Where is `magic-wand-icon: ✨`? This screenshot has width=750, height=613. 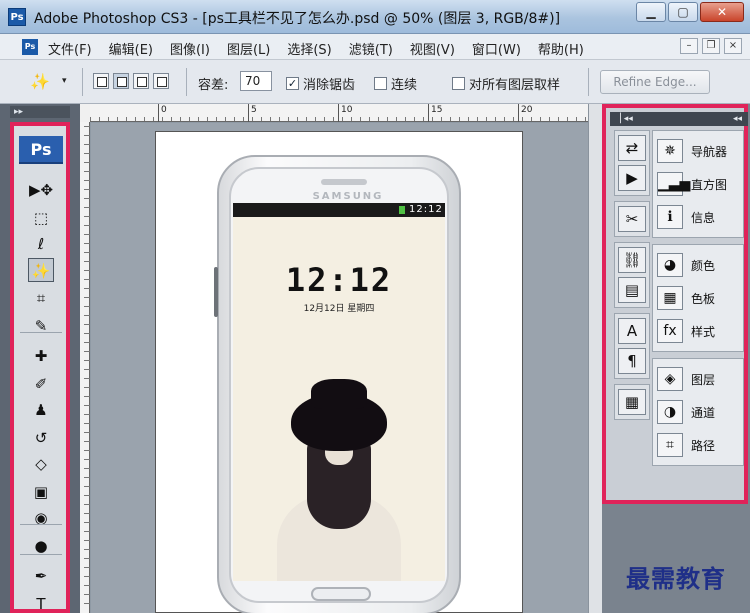 magic-wand-icon: ✨ is located at coordinates (40, 81).